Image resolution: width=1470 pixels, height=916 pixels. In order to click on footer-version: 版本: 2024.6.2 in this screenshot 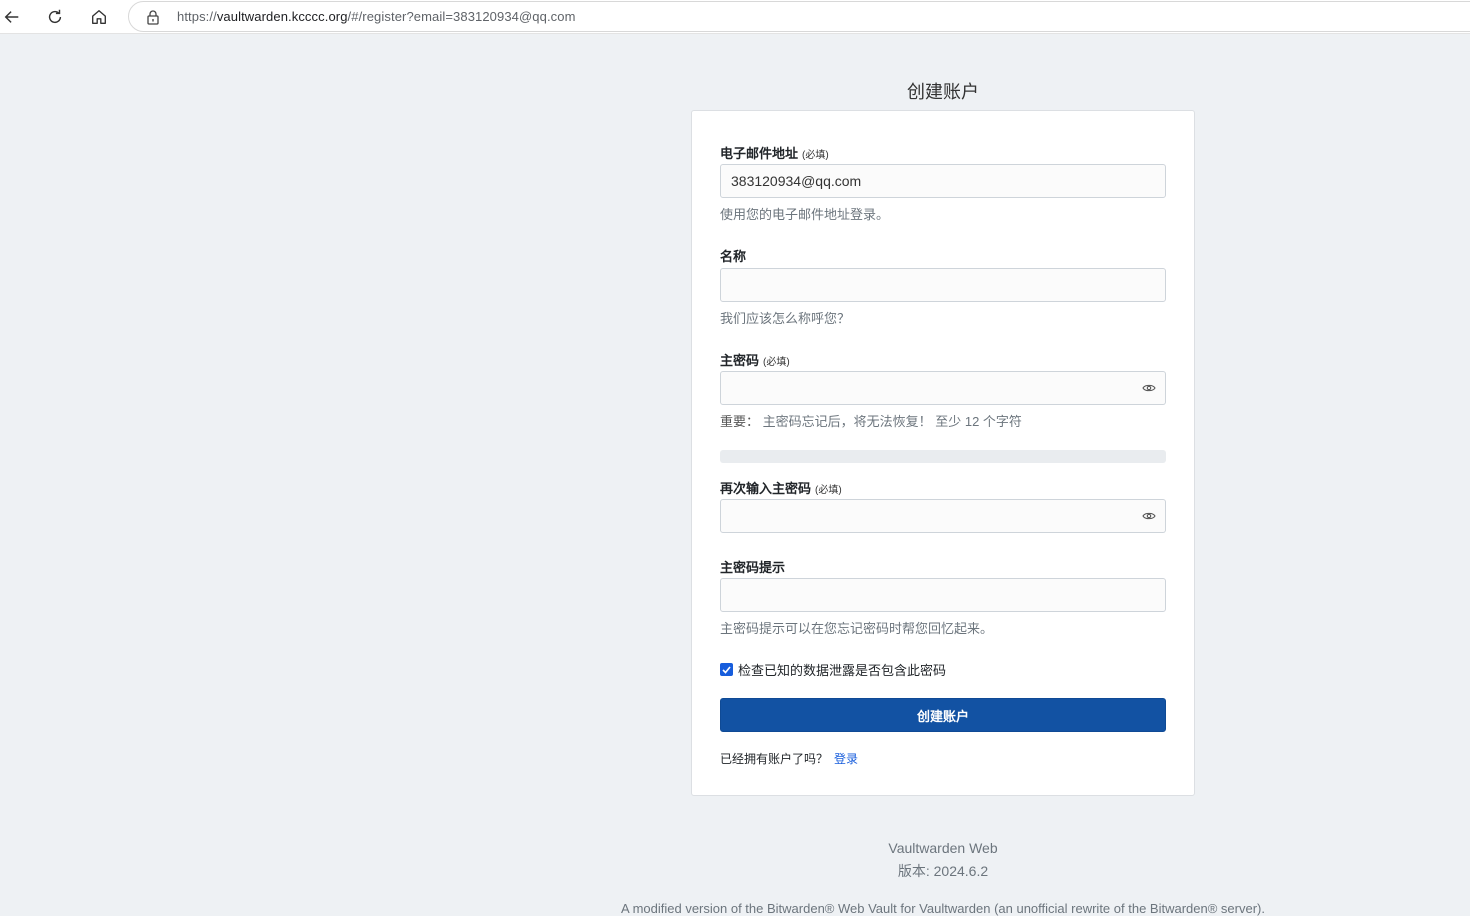, I will do `click(943, 871)`.